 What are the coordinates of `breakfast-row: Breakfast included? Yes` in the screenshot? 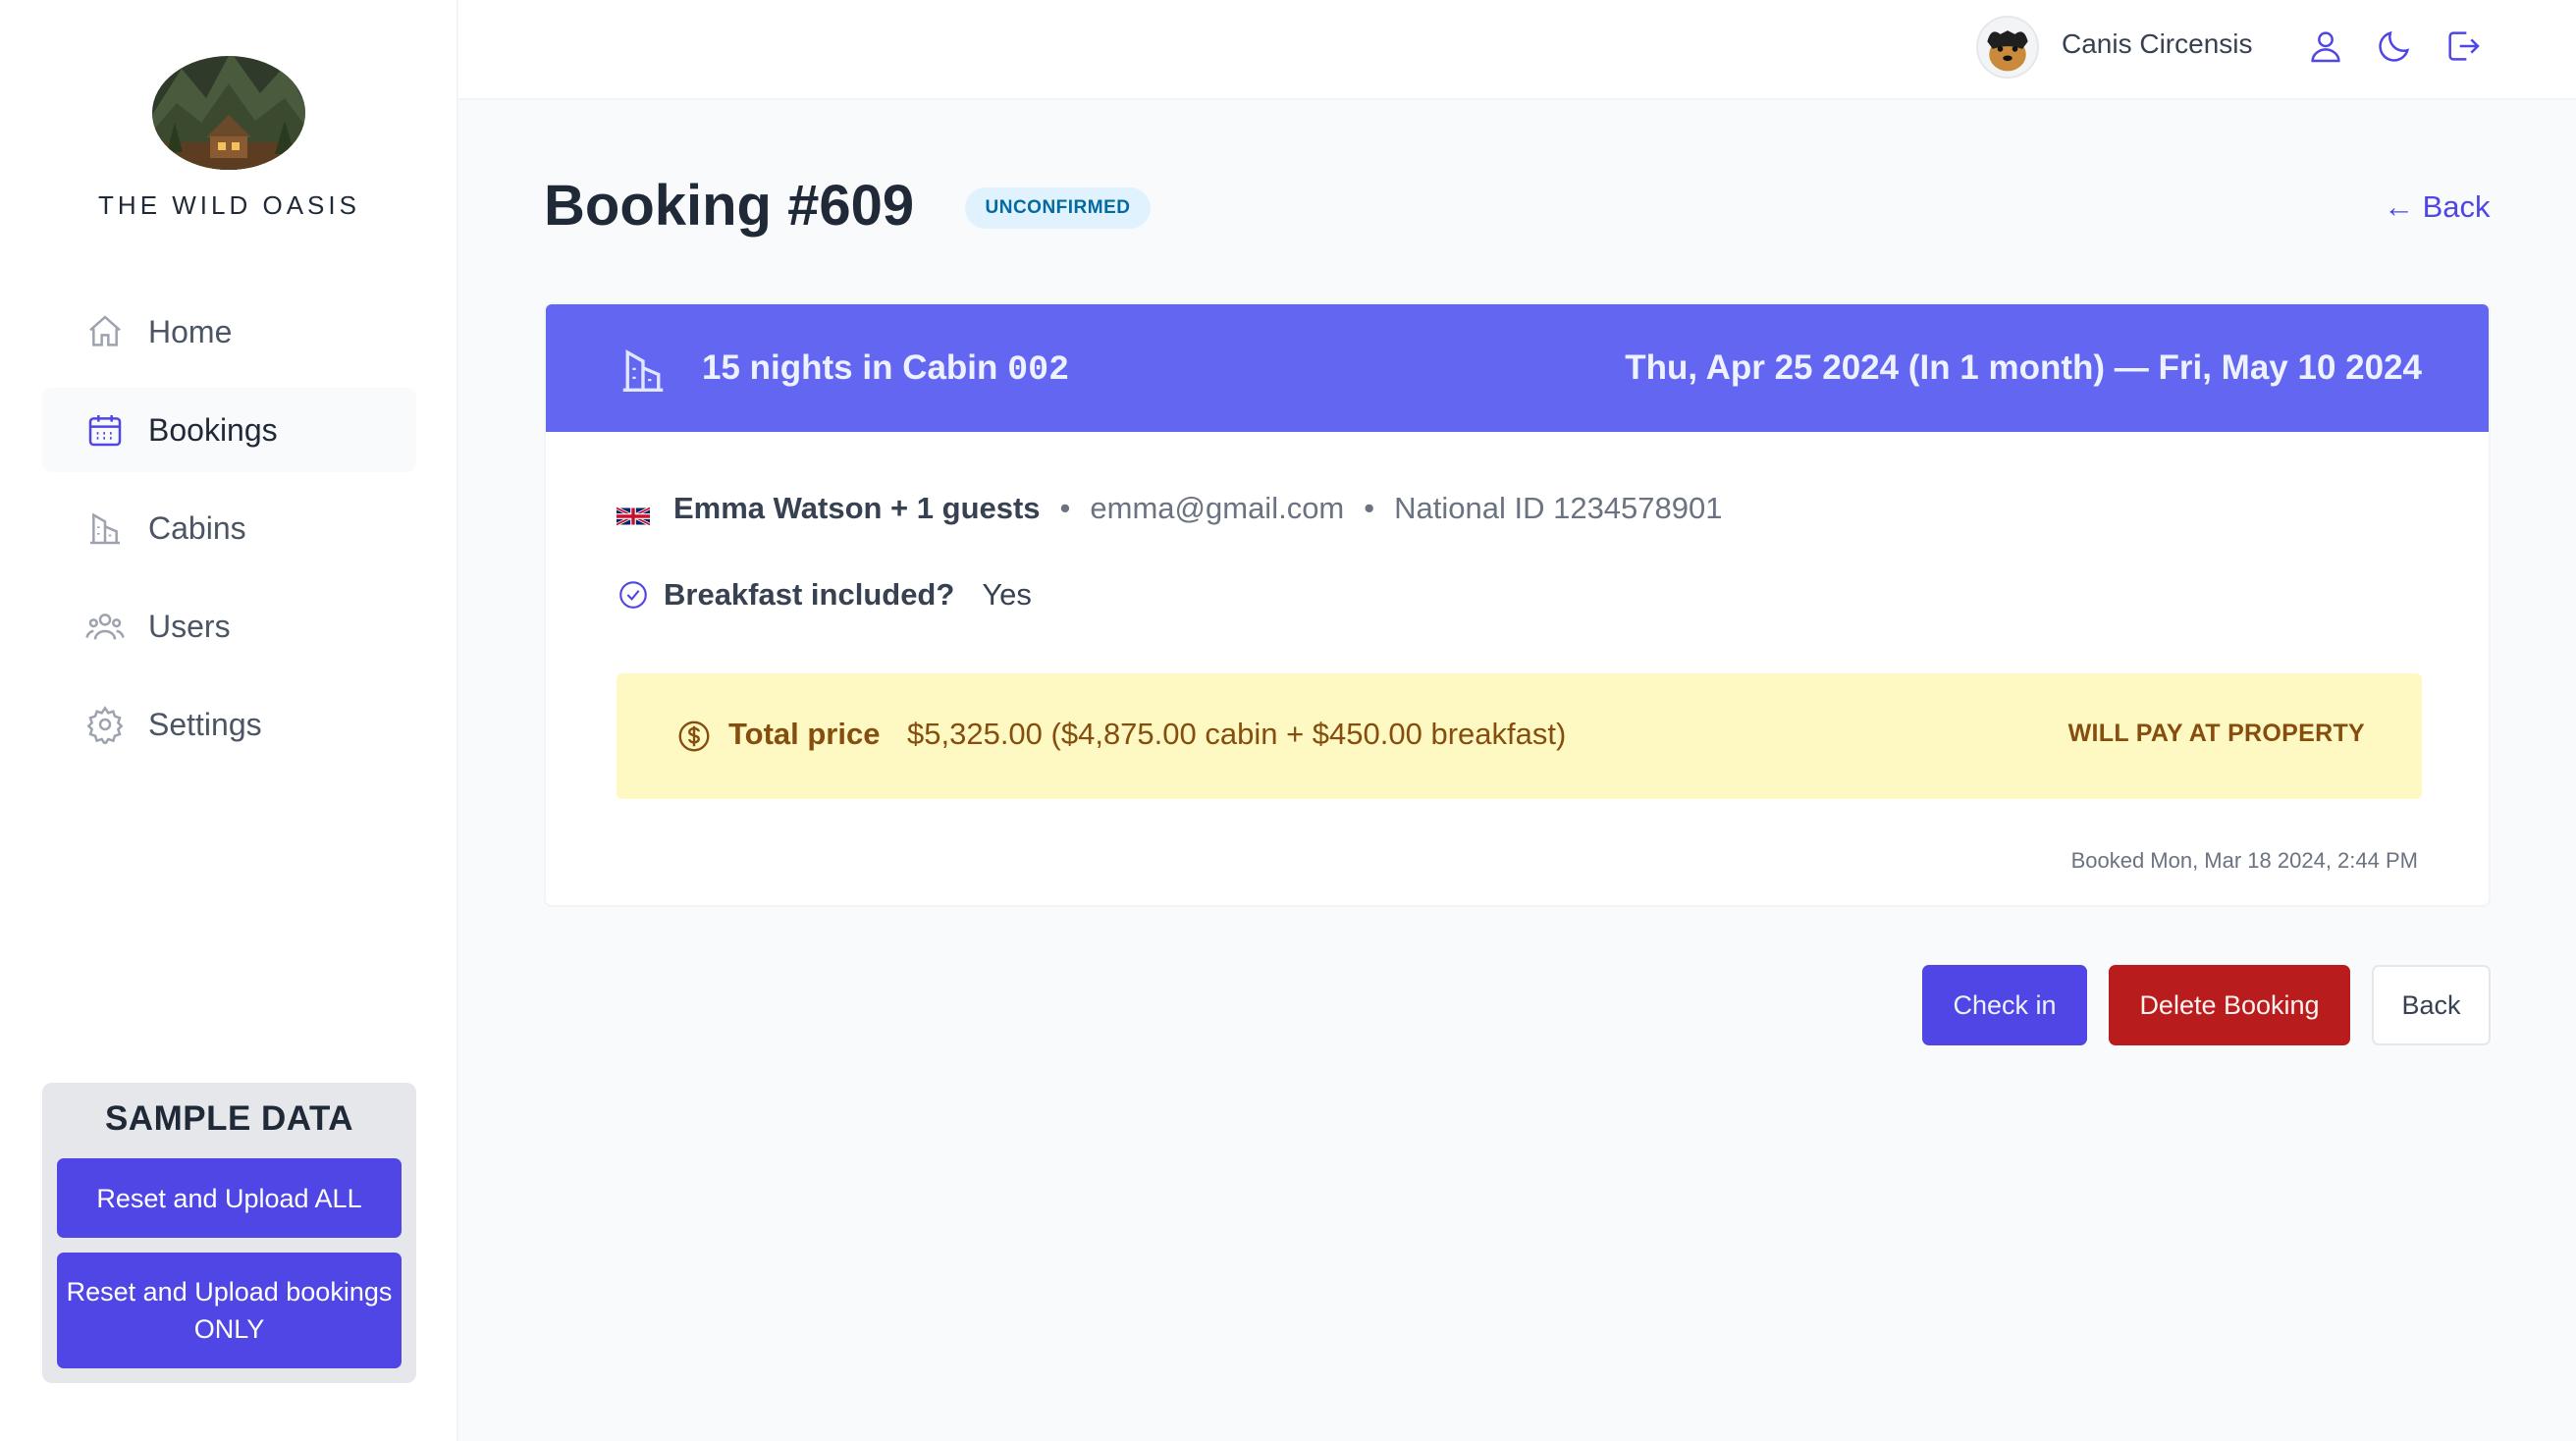 It's located at (824, 595).